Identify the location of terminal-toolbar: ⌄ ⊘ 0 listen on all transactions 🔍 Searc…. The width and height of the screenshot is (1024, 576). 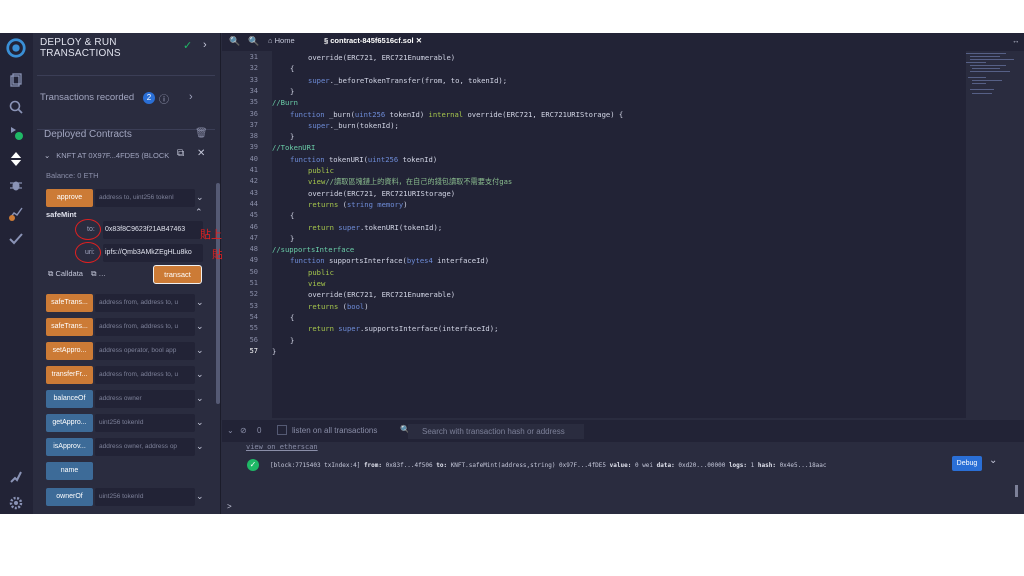
(623, 431).